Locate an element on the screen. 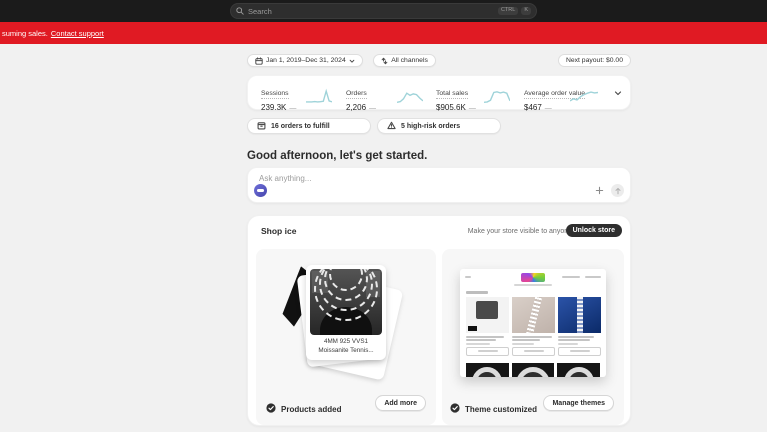  next-payout-badge: Next payout: $0.00 is located at coordinates (594, 60).